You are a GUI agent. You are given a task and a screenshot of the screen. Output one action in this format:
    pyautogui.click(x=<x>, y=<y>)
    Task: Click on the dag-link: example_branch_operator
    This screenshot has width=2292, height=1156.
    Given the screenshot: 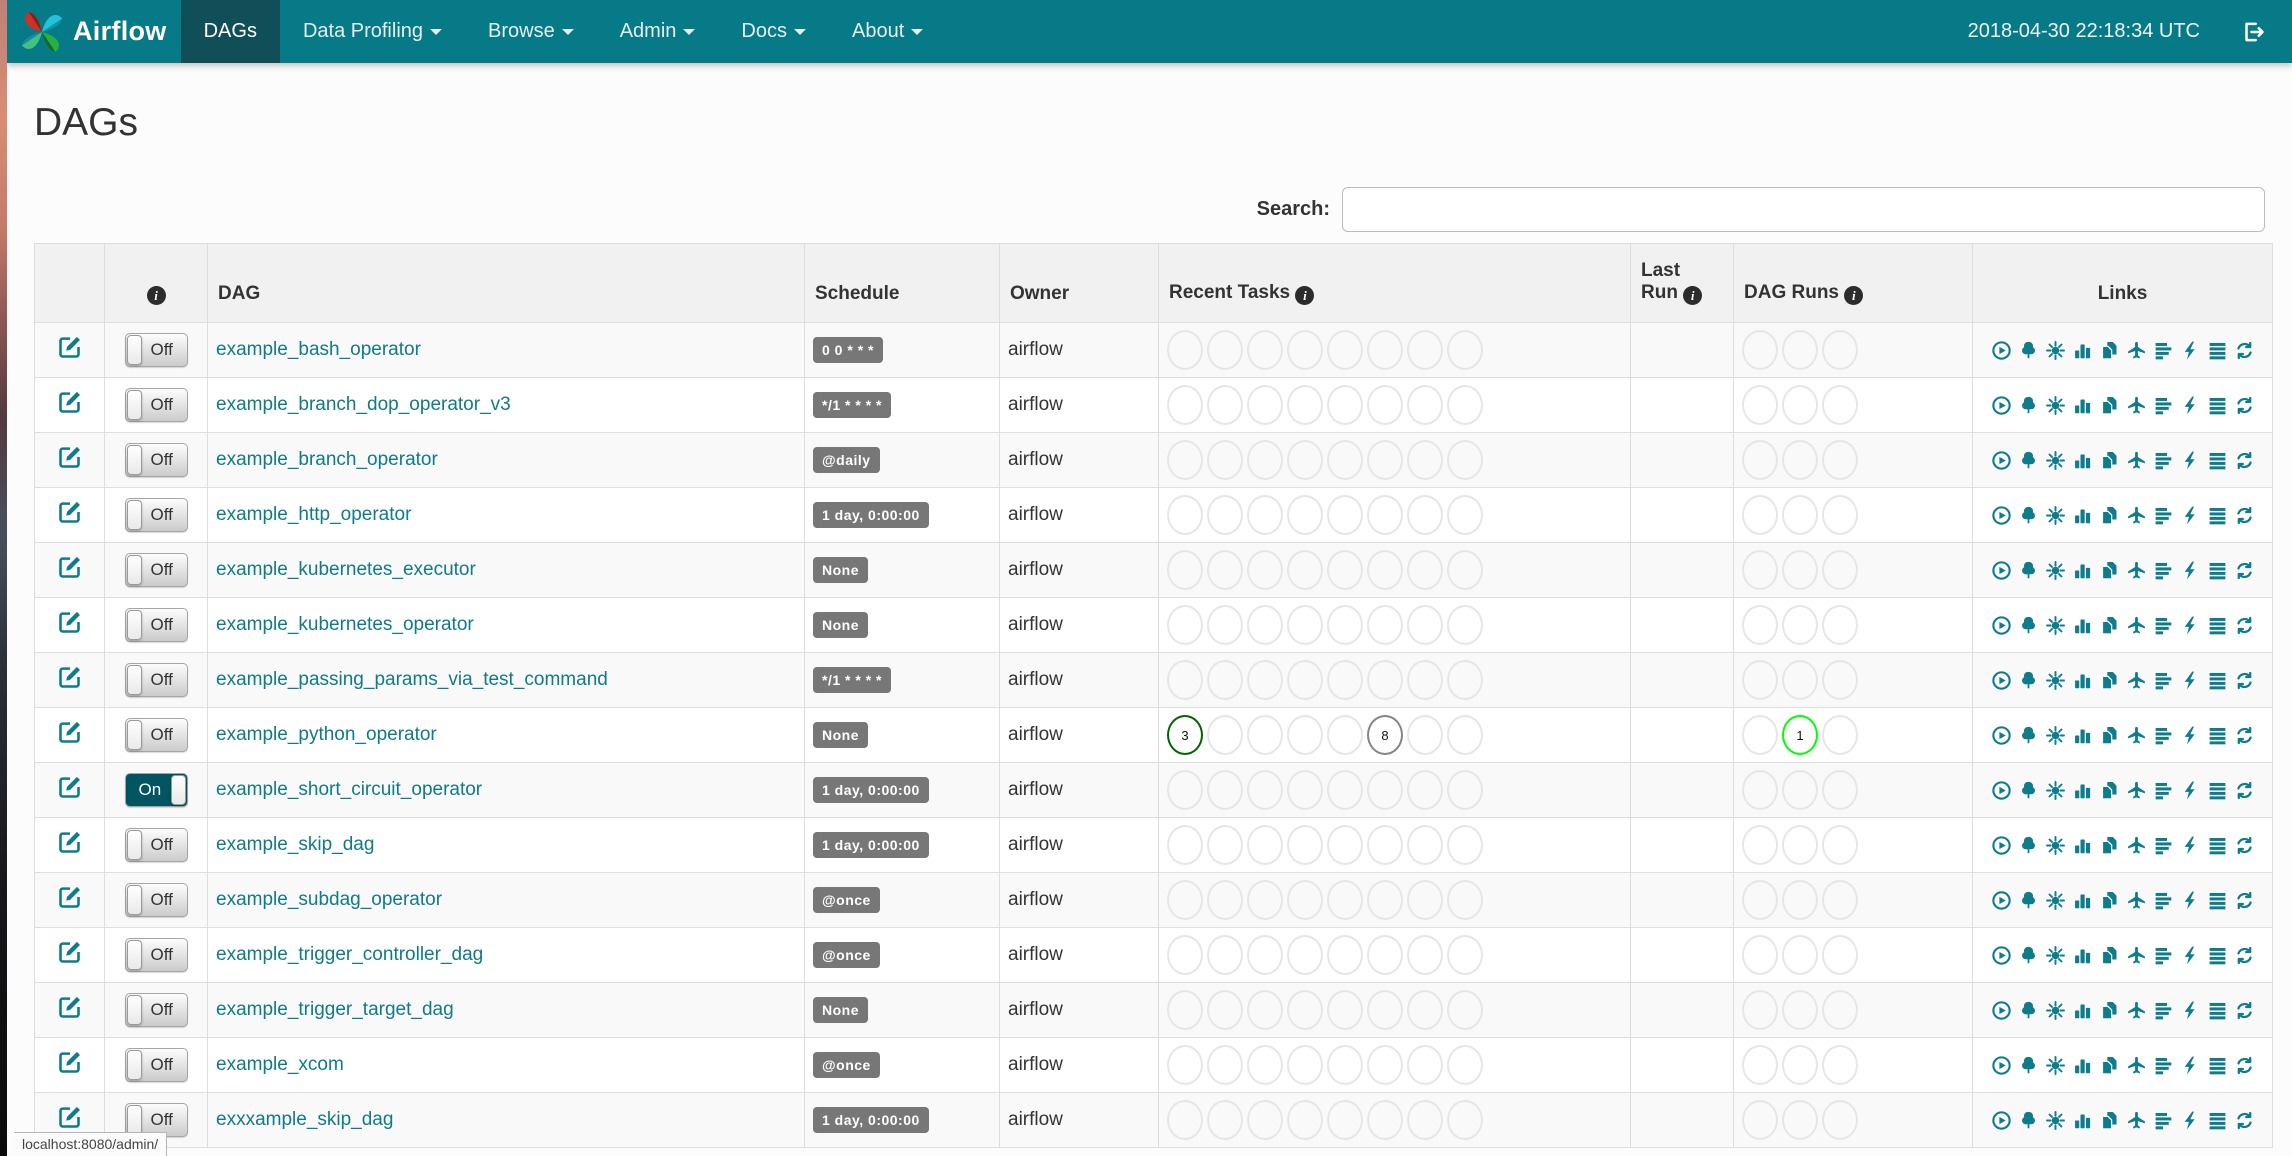 What is the action you would take?
    pyautogui.click(x=327, y=459)
    